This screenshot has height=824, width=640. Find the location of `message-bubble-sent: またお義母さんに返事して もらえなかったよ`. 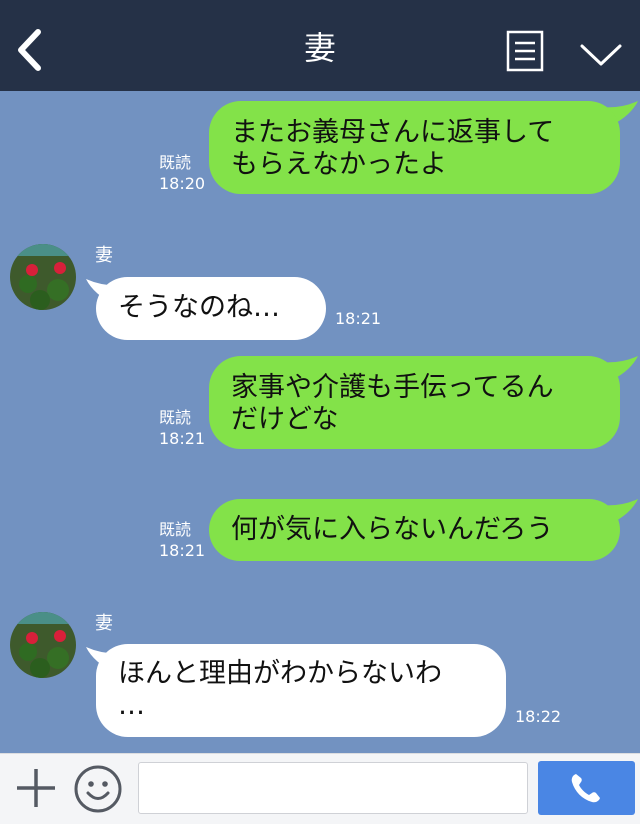

message-bubble-sent: またお義母さんに返事して もらえなかったよ is located at coordinates (414, 147).